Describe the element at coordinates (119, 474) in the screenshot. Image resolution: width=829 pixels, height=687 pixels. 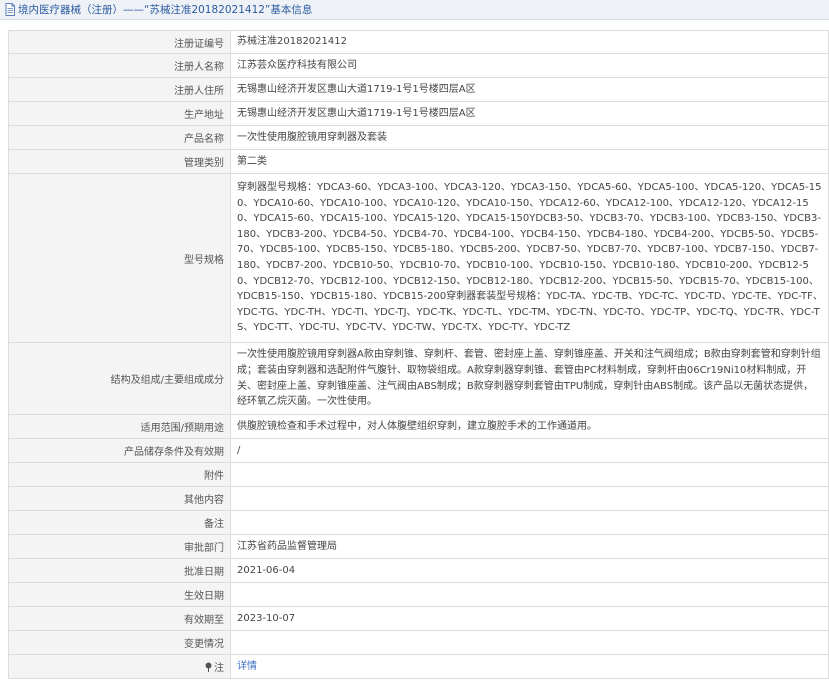
I see `row-label: 附件` at that location.